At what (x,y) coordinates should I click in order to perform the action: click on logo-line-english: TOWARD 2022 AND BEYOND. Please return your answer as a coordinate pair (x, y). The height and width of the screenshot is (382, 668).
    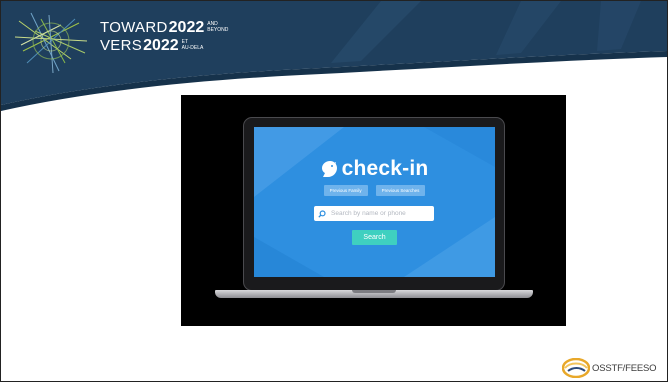
    Looking at the image, I should click on (164, 28).